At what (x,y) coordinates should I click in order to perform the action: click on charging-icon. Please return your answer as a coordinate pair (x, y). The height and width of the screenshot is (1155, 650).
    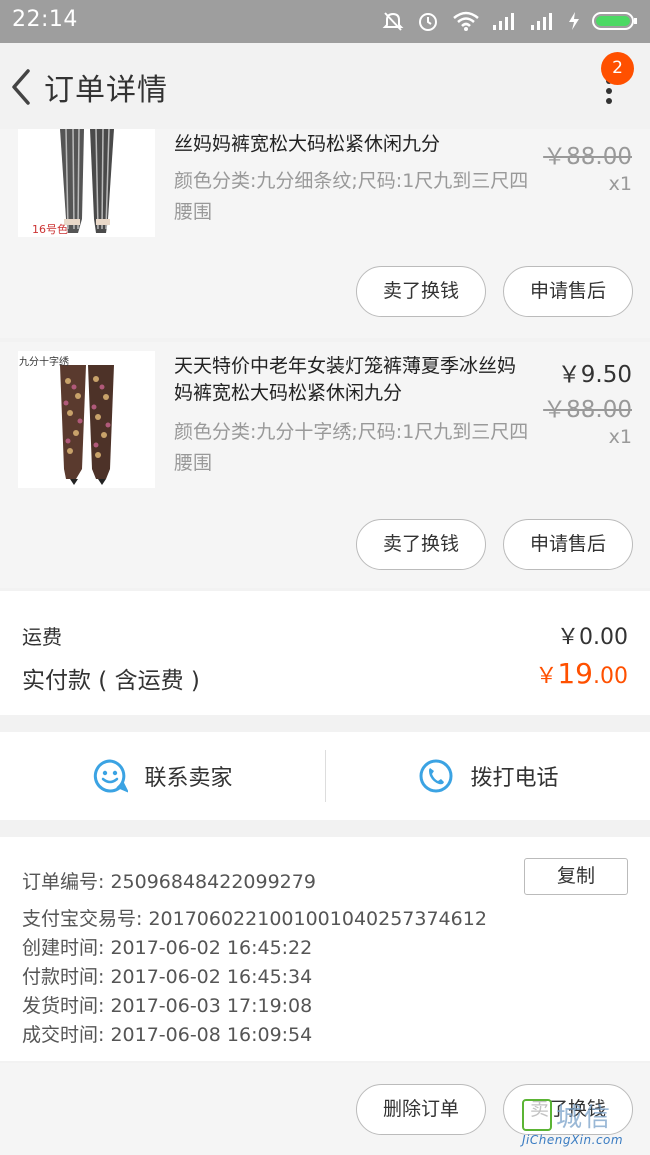
    Looking at the image, I should click on (574, 21).